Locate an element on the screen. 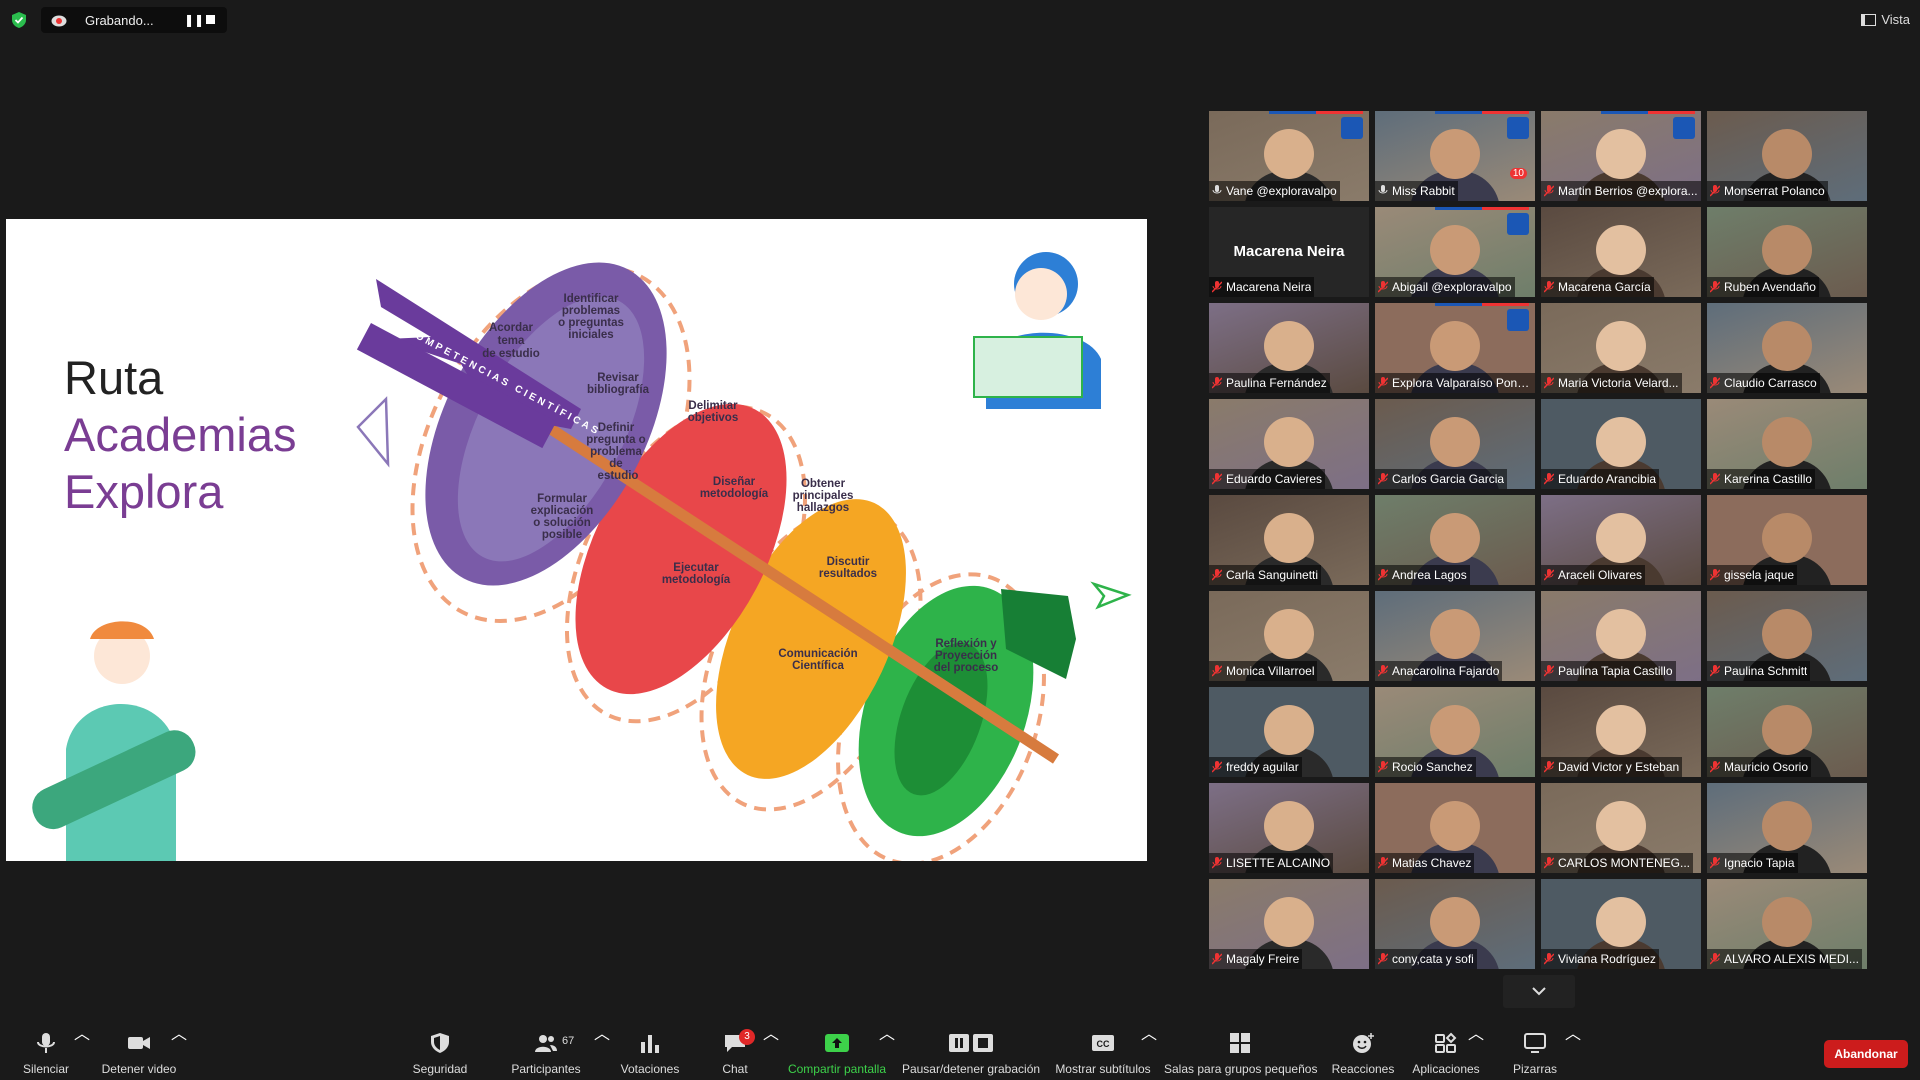 This screenshot has width=1920, height=1080. breakout-rooms-button: Salas para grupos pequeños is located at coordinates (1241, 1050).